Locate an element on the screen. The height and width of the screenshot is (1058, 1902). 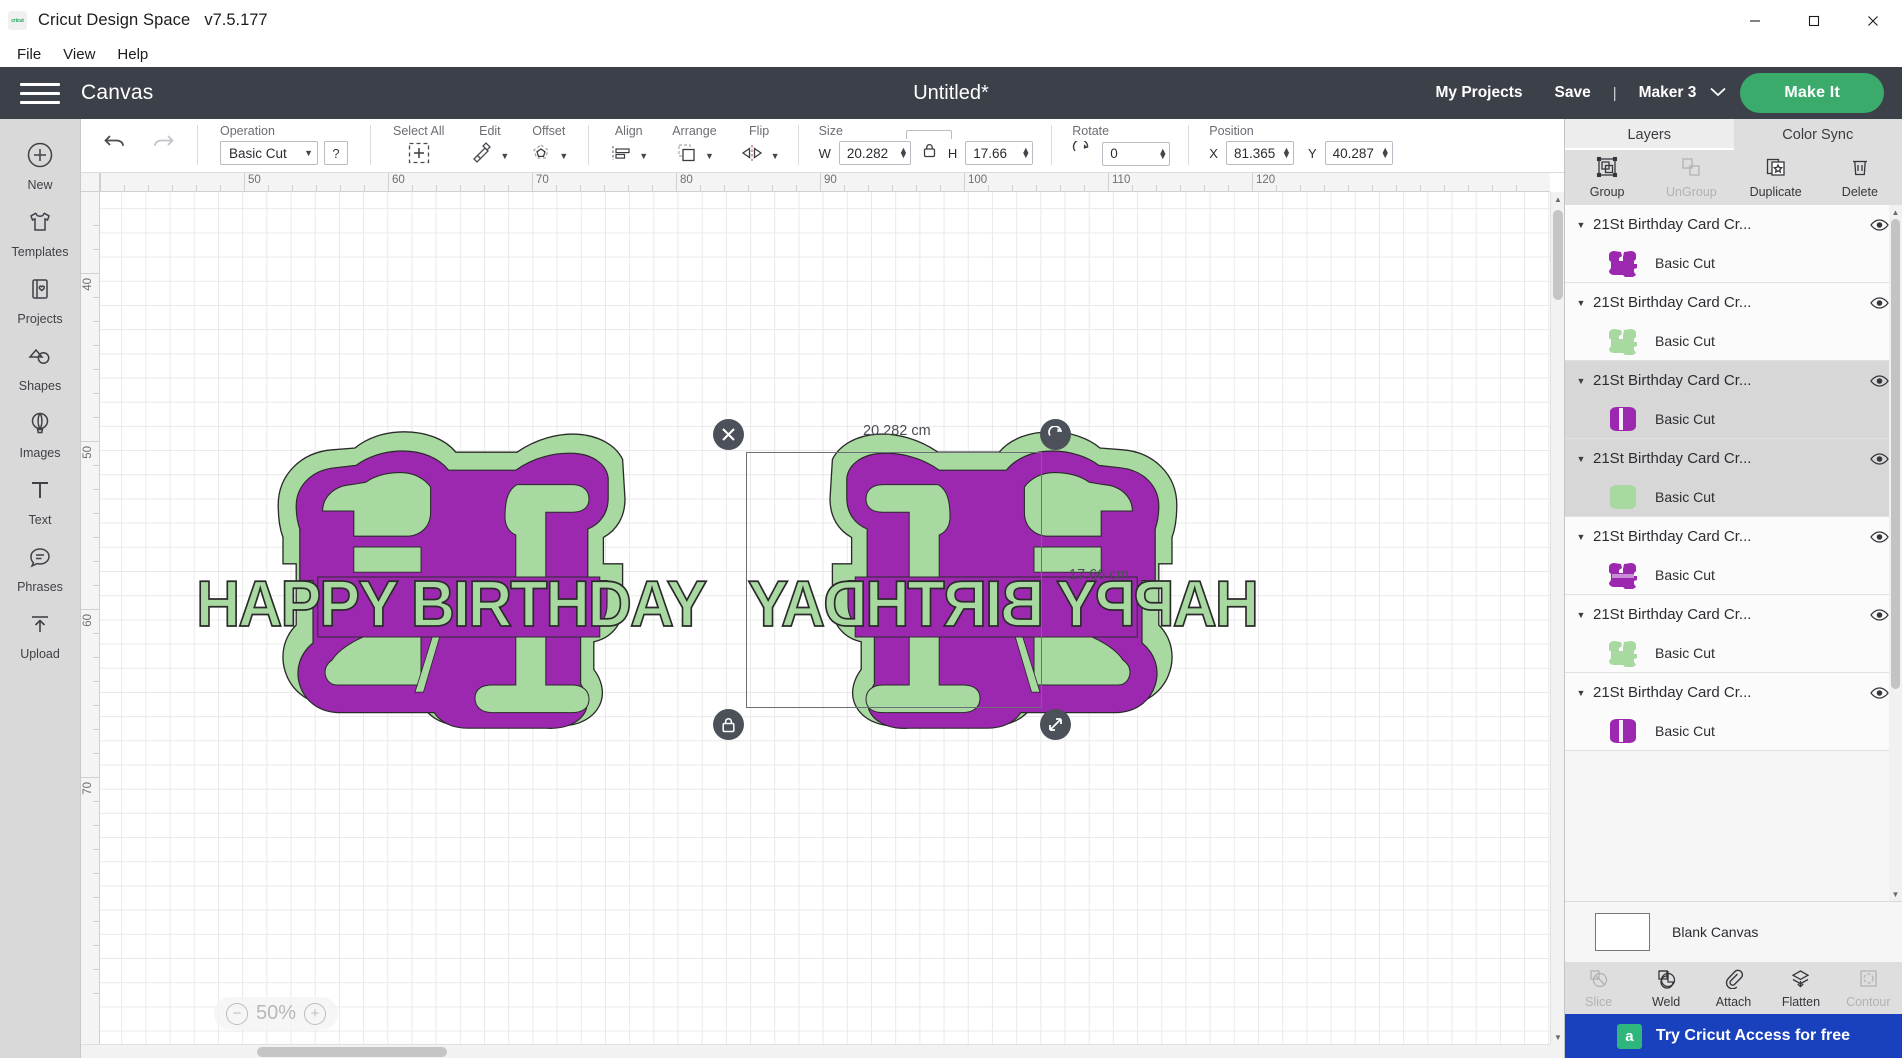
horizontal-scroll-thumb is located at coordinates (352, 1052).